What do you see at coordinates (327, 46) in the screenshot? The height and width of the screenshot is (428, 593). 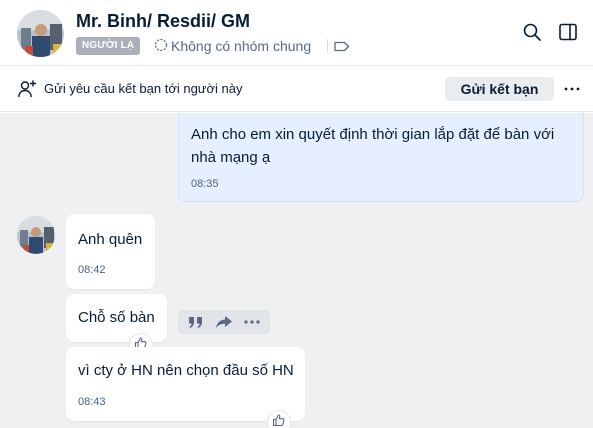 I see `header-divider` at bounding box center [327, 46].